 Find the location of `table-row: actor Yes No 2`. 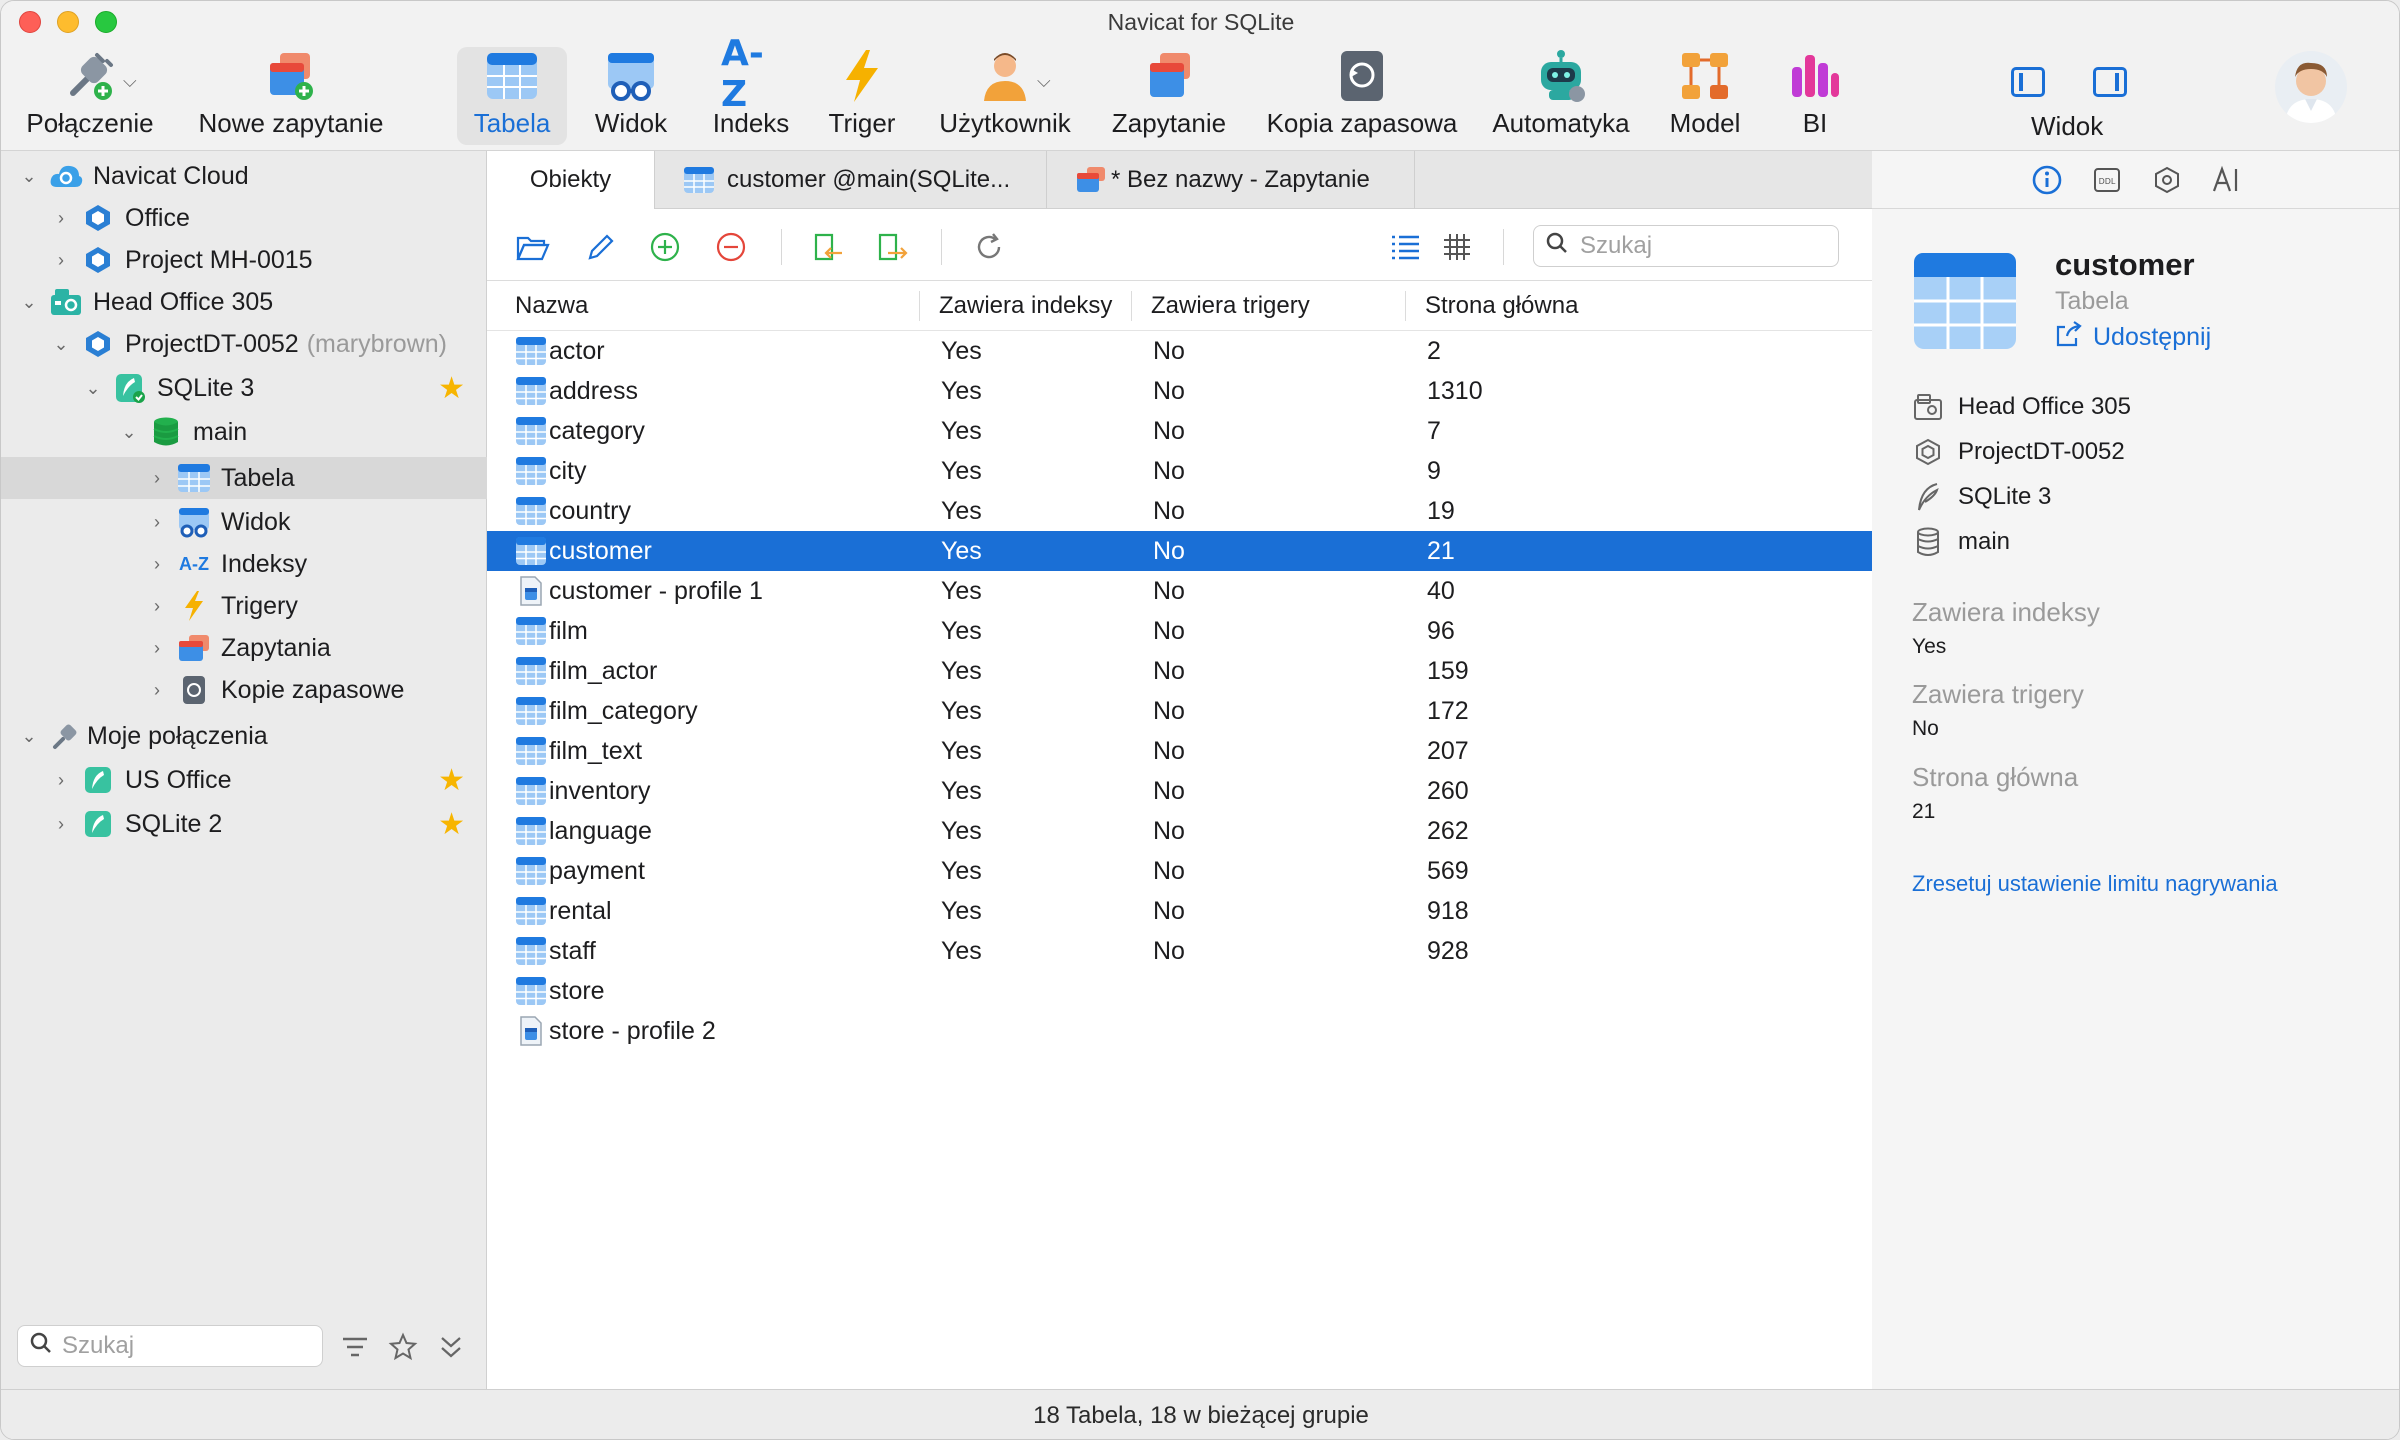

table-row: actor Yes No 2 is located at coordinates (1179, 351).